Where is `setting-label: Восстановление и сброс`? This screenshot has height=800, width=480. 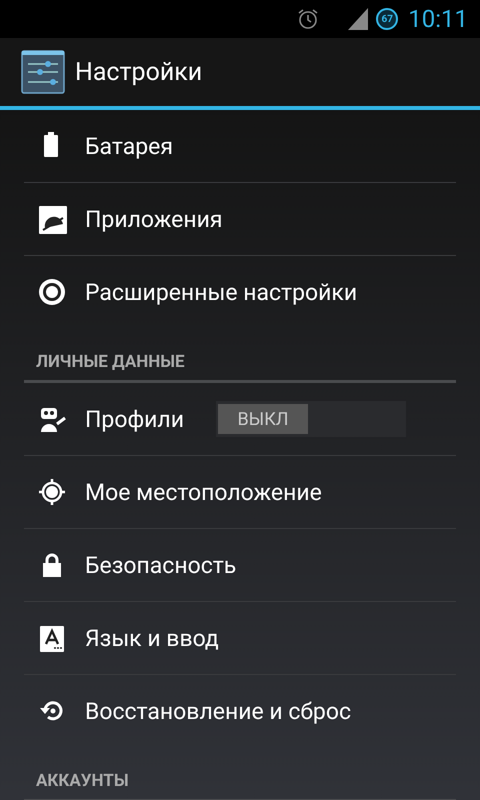 setting-label: Восстановление и сброс is located at coordinates (218, 711).